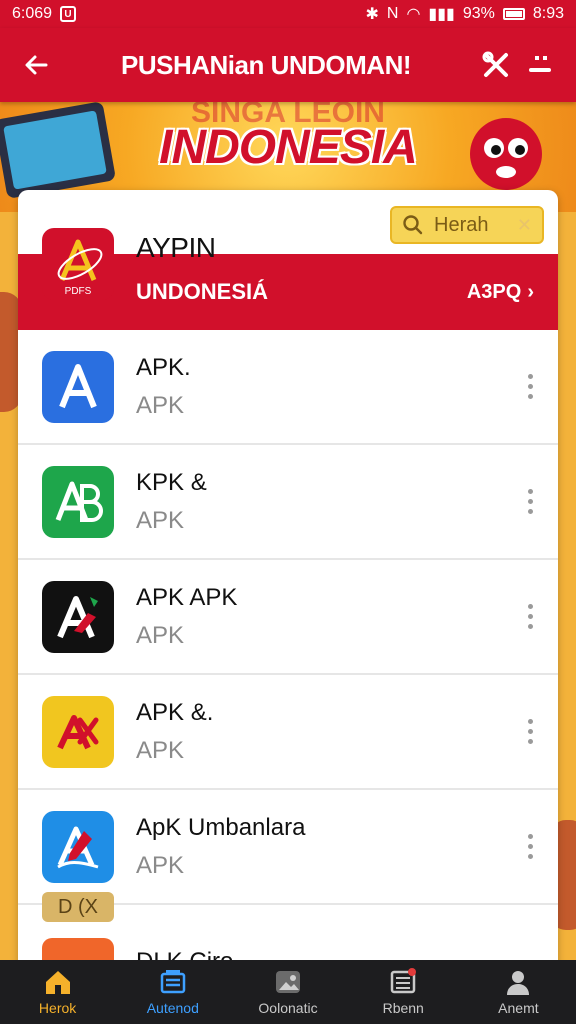 The image size is (576, 1024). What do you see at coordinates (176, 247) in the screenshot?
I see `featured-app-name: AYPIN` at bounding box center [176, 247].